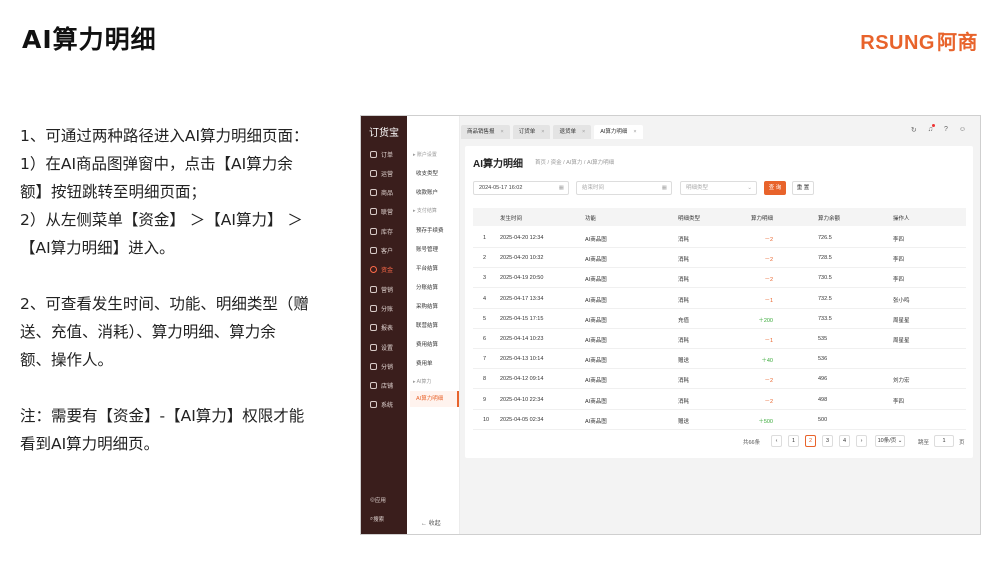  I want to click on nav-item-3: 联营, so click(384, 212).